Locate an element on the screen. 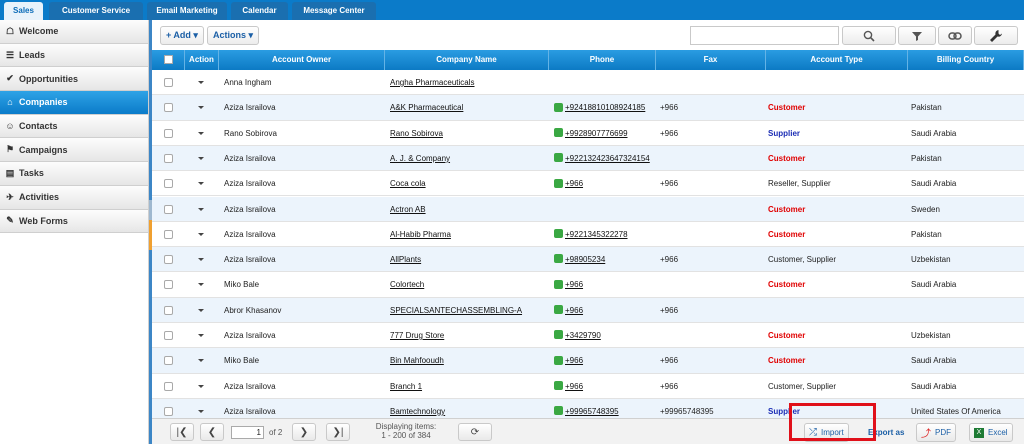 The width and height of the screenshot is (1024, 444). select-all-checkbox is located at coordinates (168, 60).